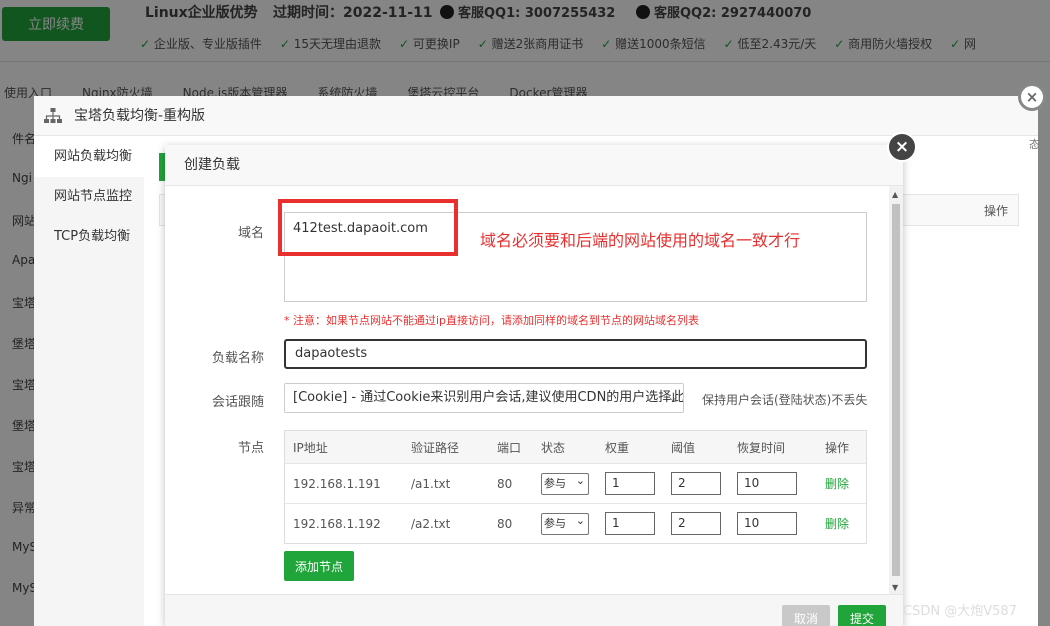 Image resolution: width=1050 pixels, height=626 pixels. I want to click on col-status: 状态, so click(553, 447).